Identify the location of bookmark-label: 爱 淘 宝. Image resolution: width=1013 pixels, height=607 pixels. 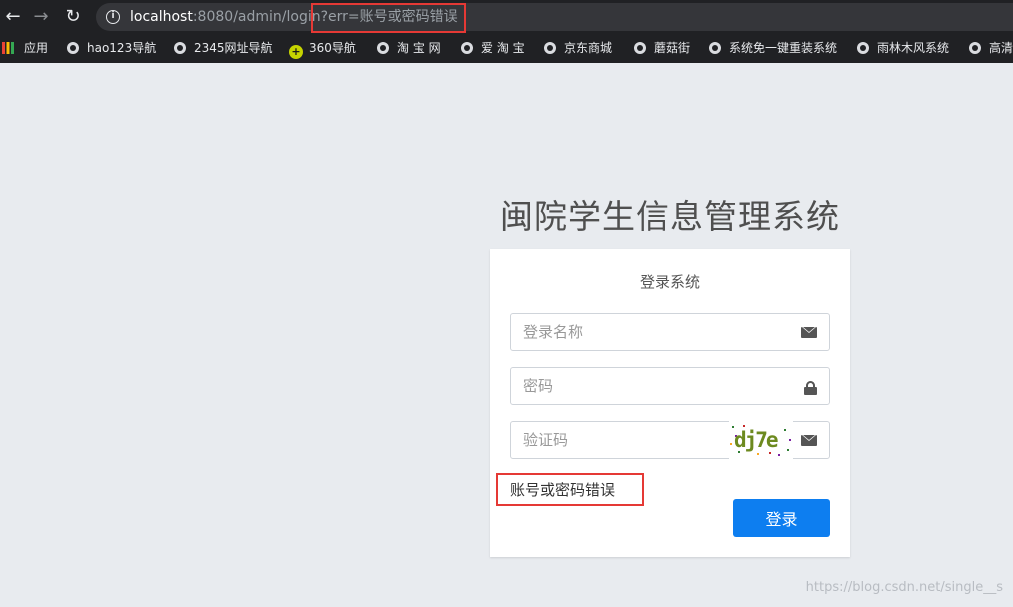
(503, 48).